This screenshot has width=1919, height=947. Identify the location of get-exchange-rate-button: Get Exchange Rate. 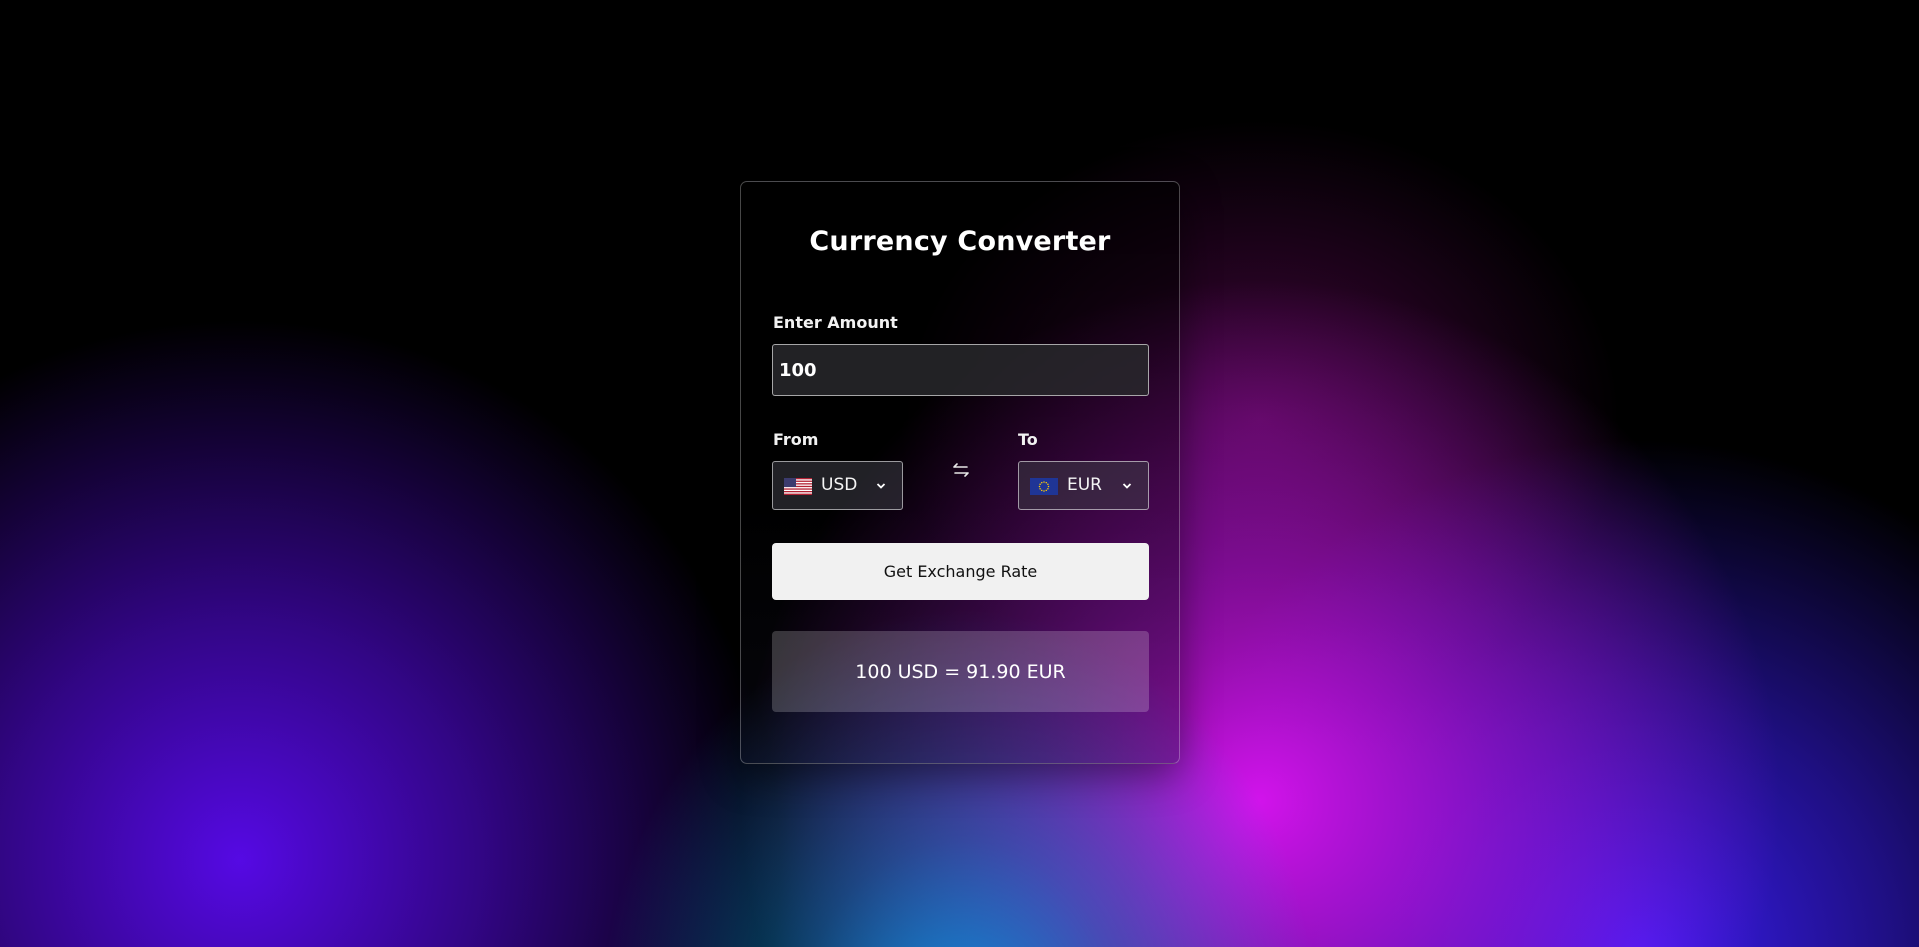
(960, 571).